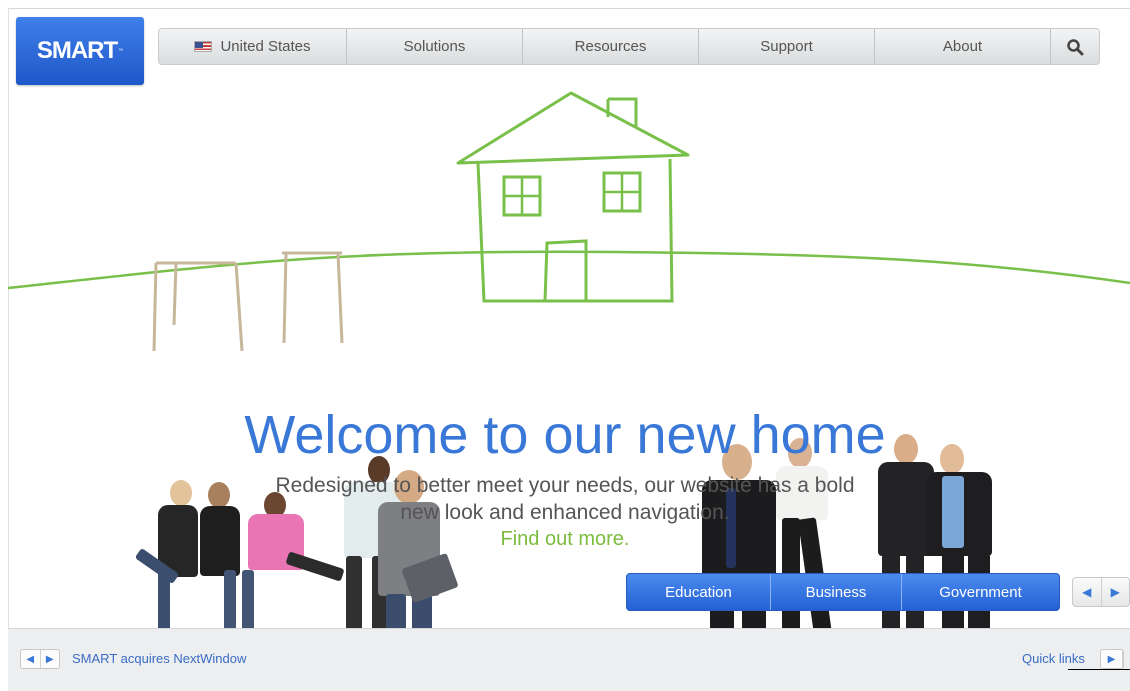 The width and height of the screenshot is (1130, 691). I want to click on carousel-next-button: ▶, so click(1116, 592).